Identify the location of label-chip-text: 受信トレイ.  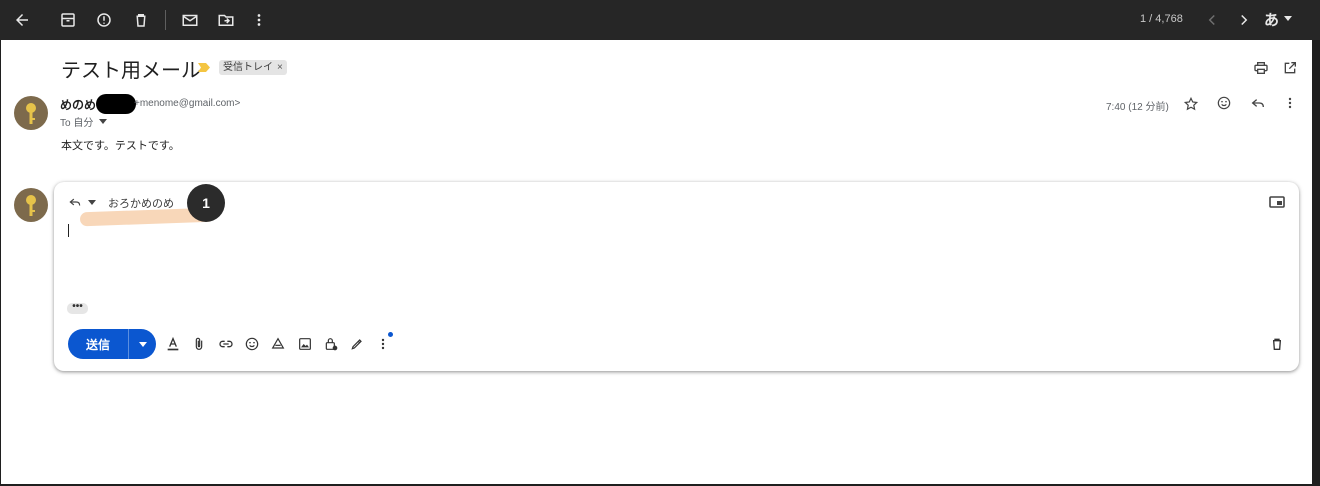
(248, 67).